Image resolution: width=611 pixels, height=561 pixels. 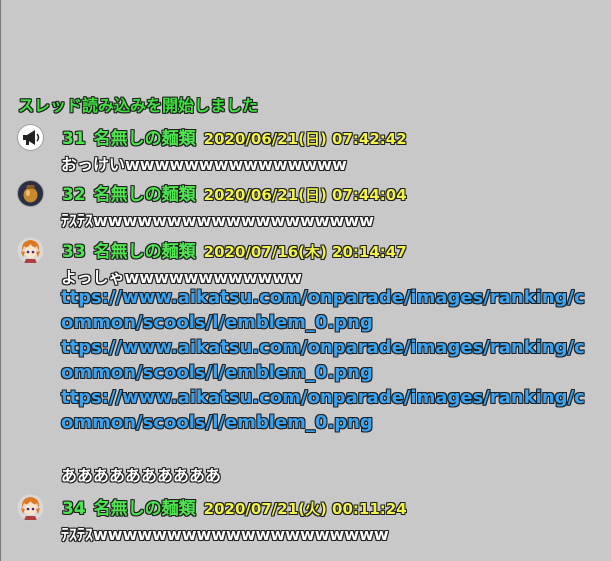 What do you see at coordinates (141, 475) in the screenshot?
I see `post-text: ああああああああああ` at bounding box center [141, 475].